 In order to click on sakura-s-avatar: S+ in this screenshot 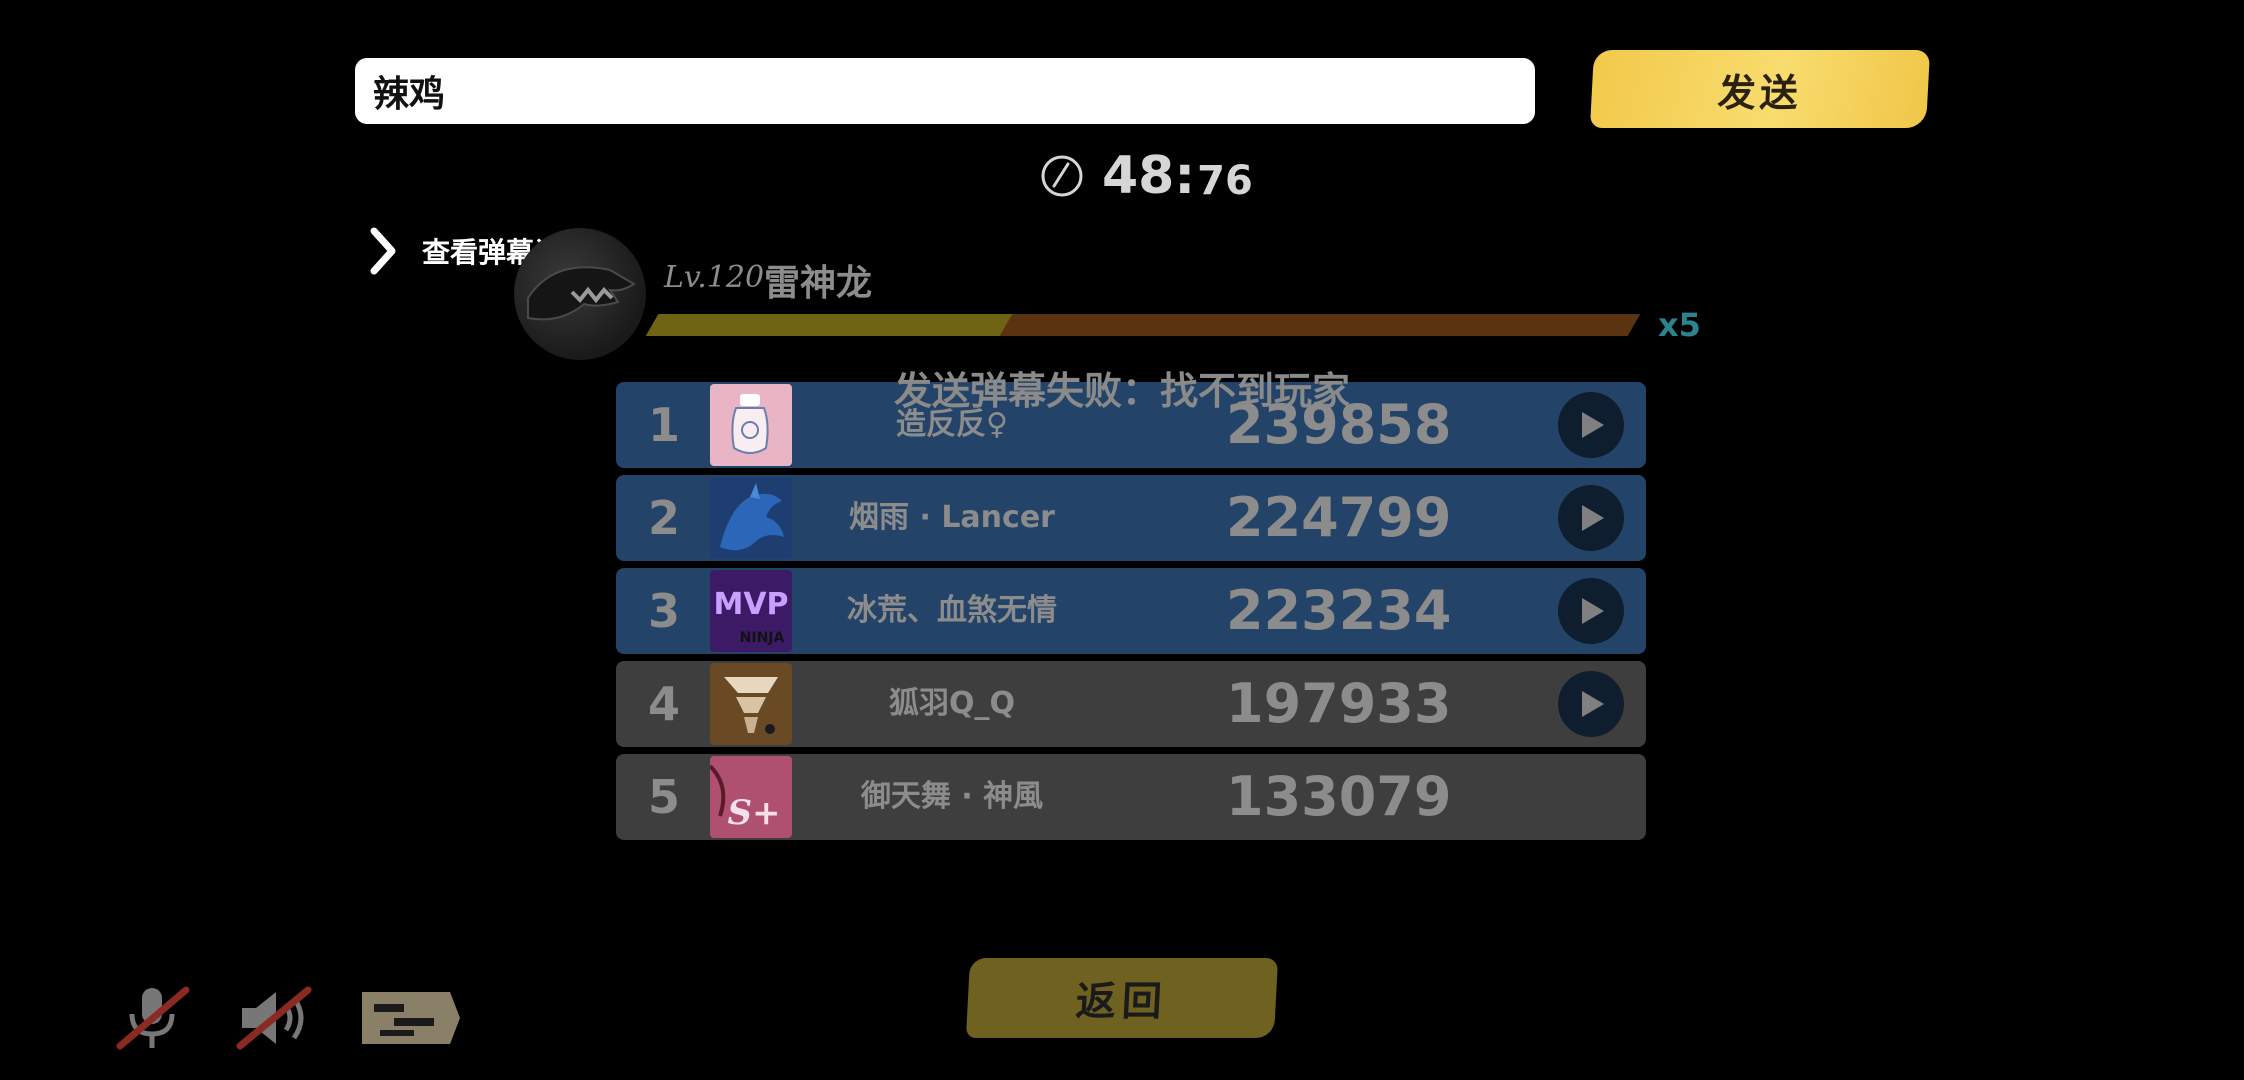, I will do `click(751, 797)`.